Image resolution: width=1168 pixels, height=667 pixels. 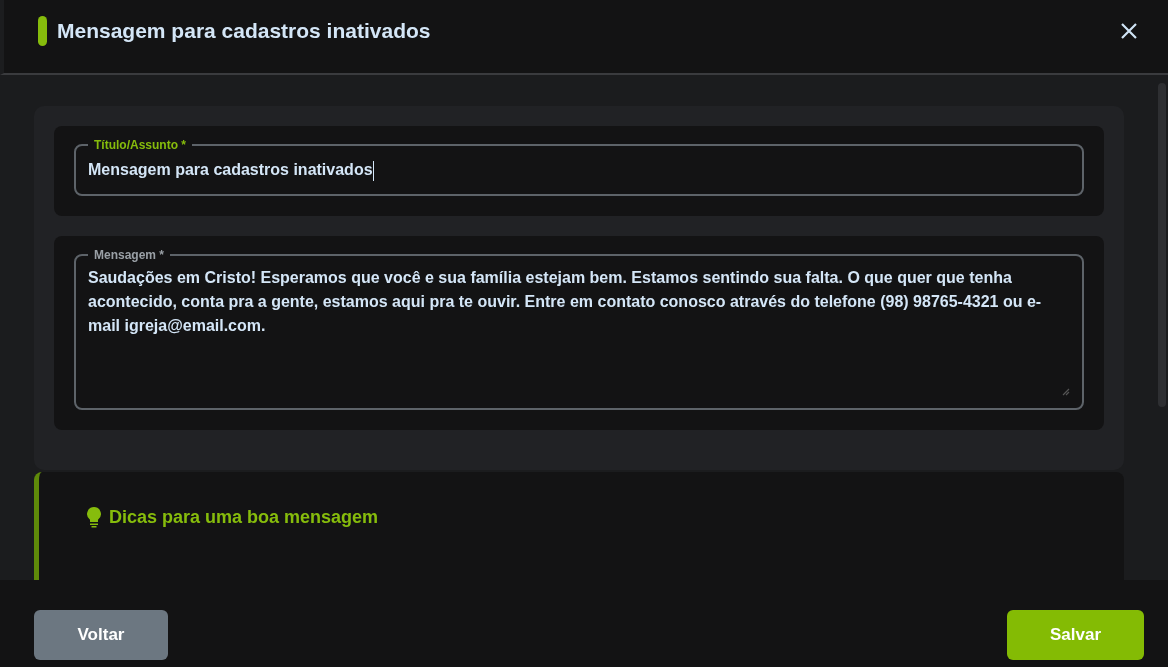 What do you see at coordinates (1065, 391) in the screenshot?
I see `resize-grip-icon` at bounding box center [1065, 391].